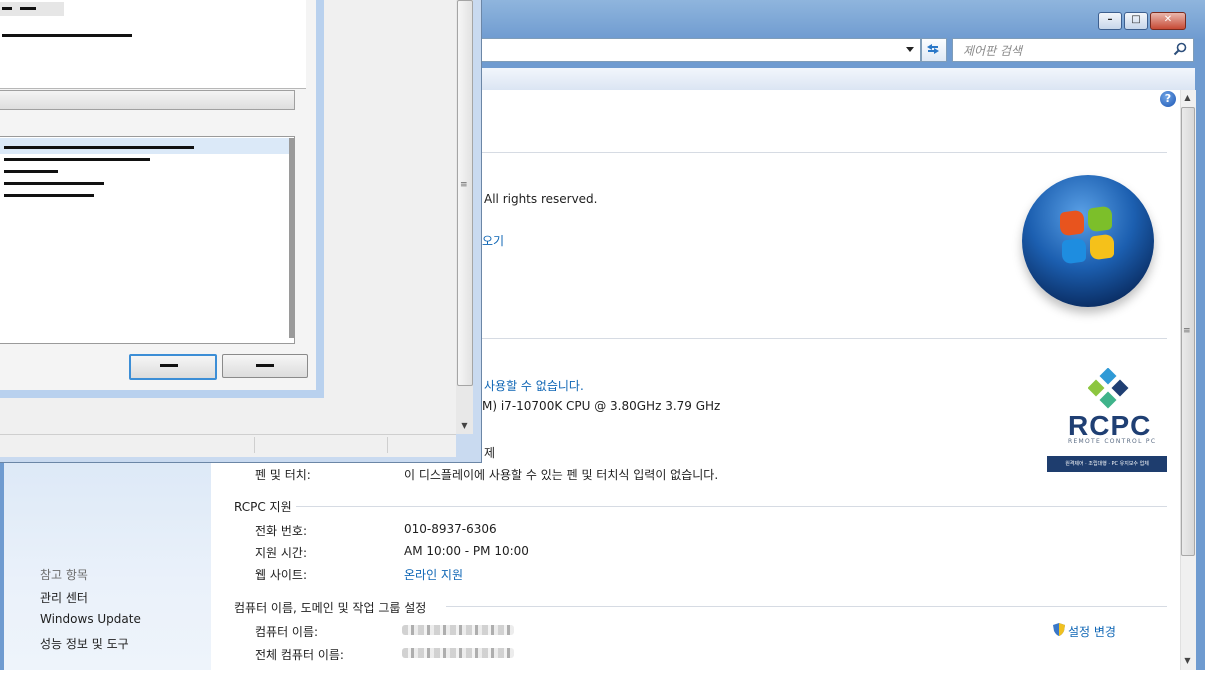  Describe the element at coordinates (602, 675) in the screenshot. I see `bottom-strip` at that location.